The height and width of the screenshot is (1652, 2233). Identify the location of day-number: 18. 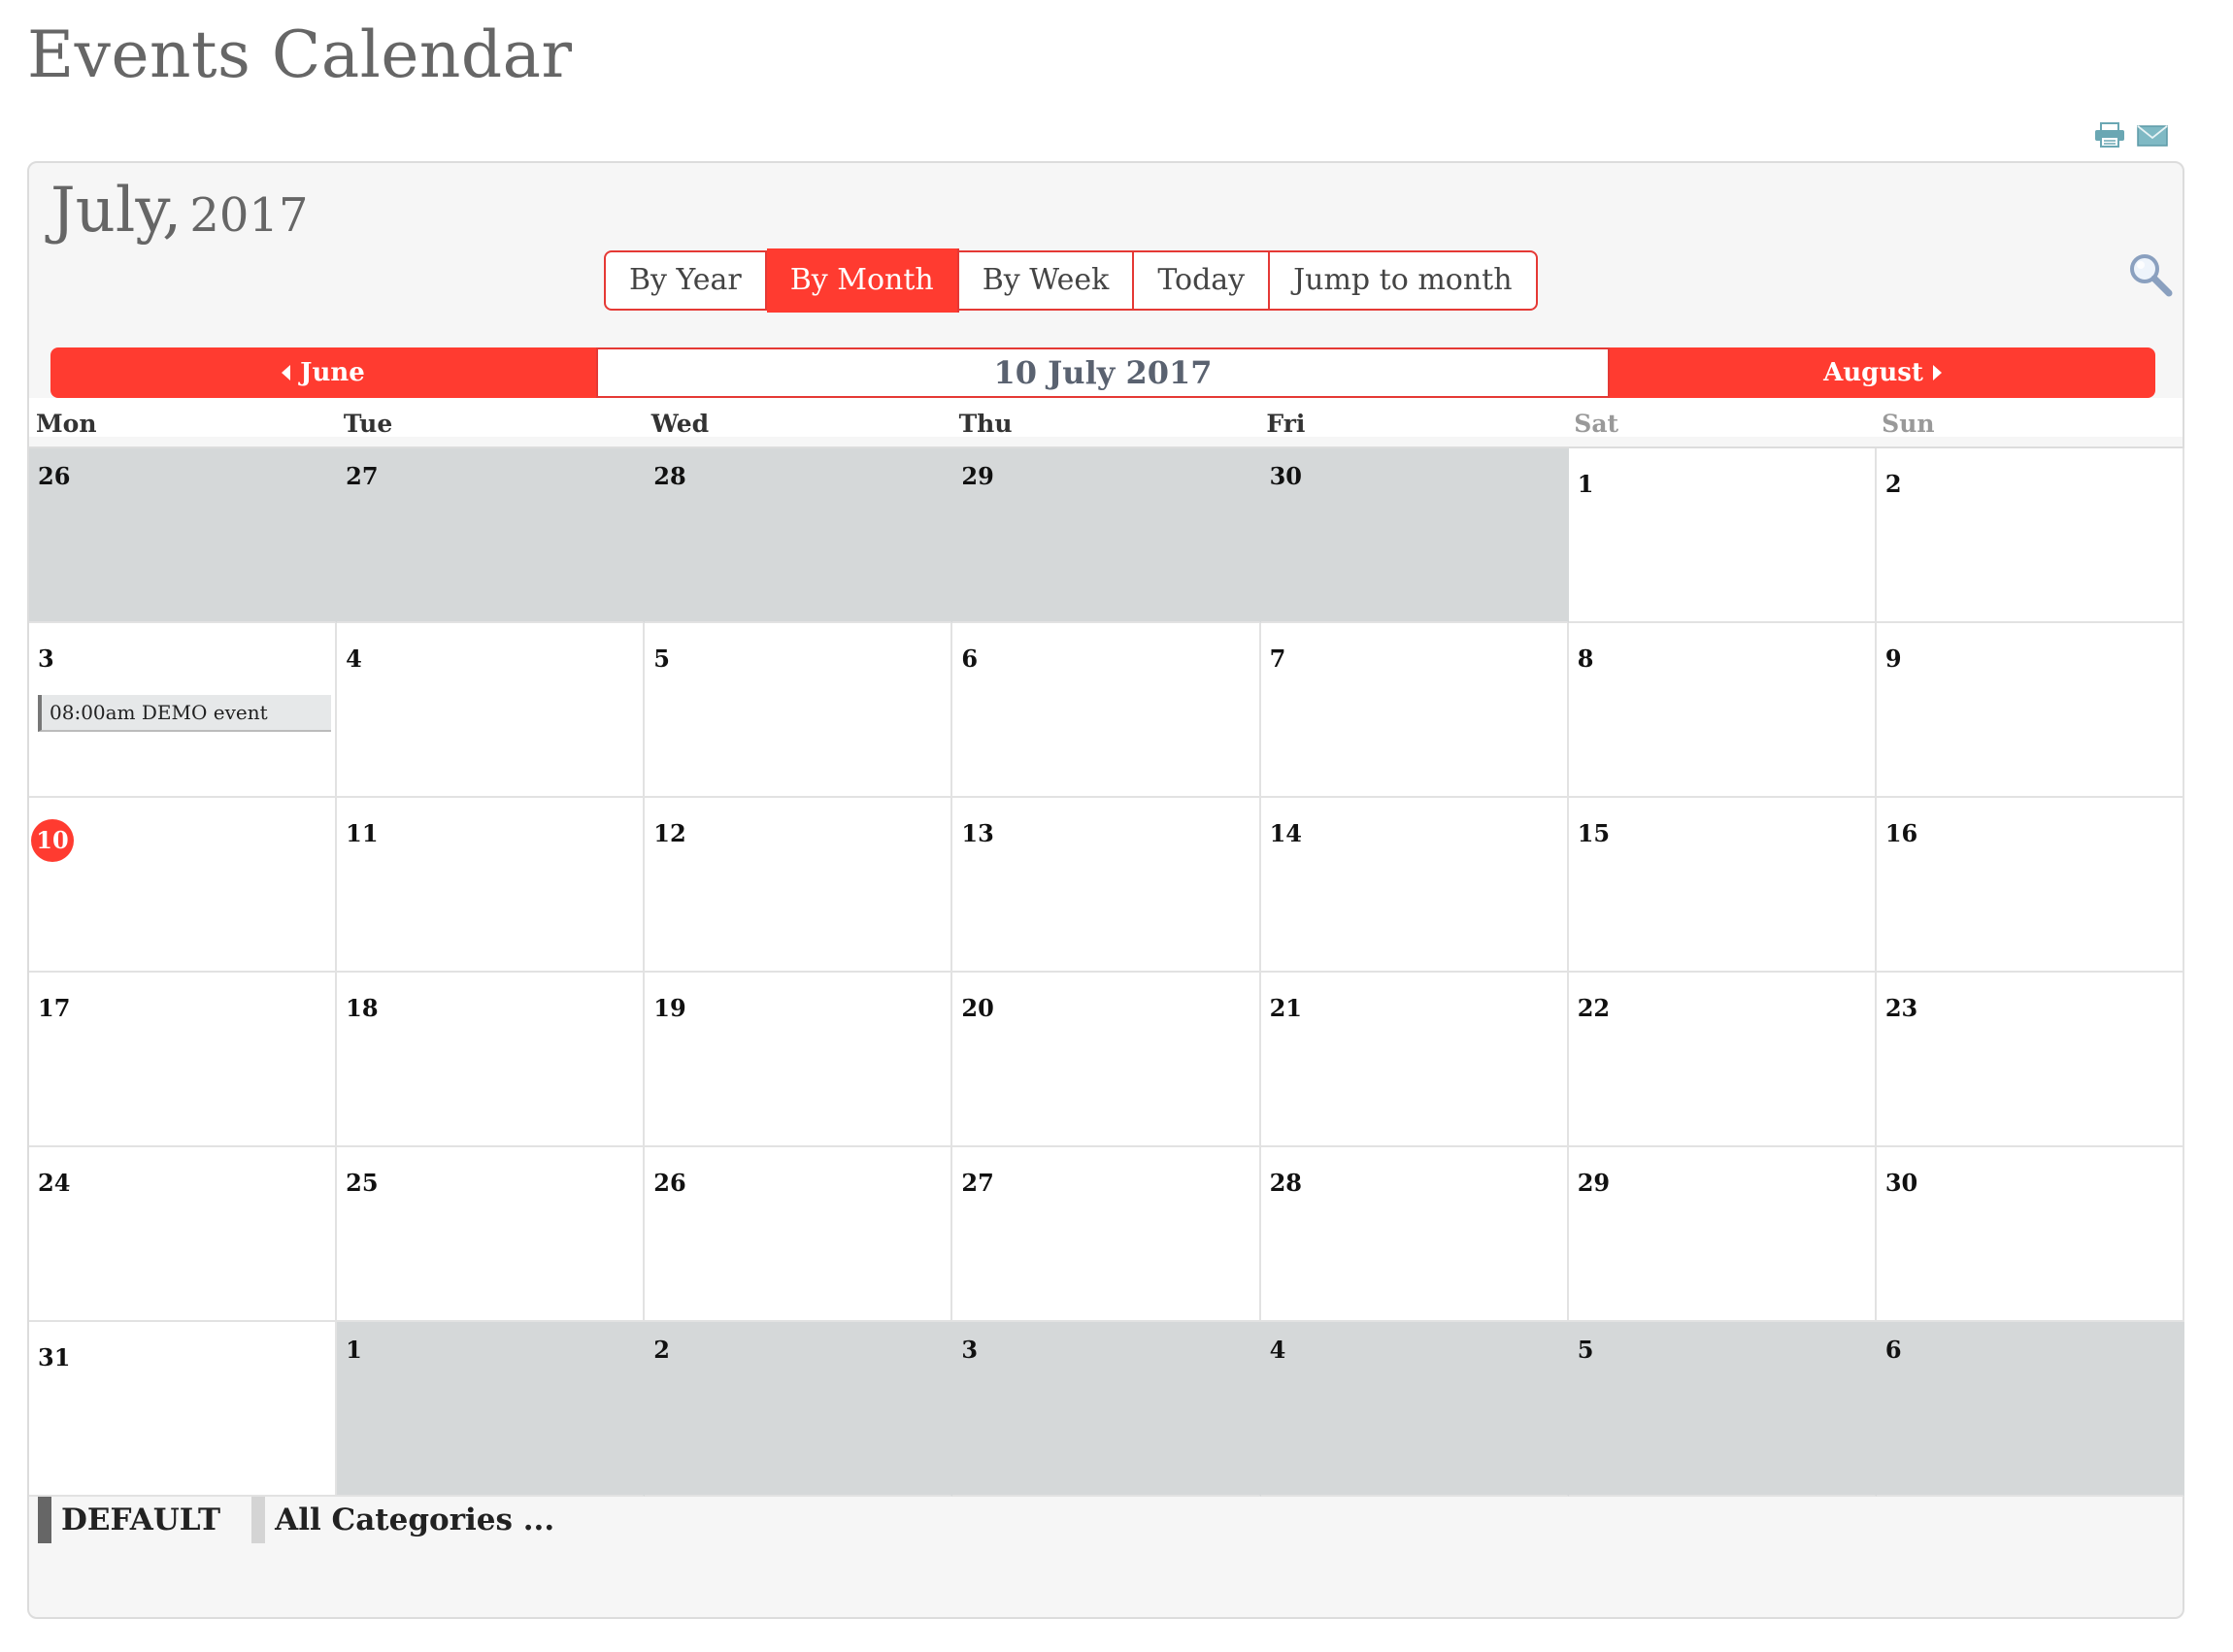
(362, 1008).